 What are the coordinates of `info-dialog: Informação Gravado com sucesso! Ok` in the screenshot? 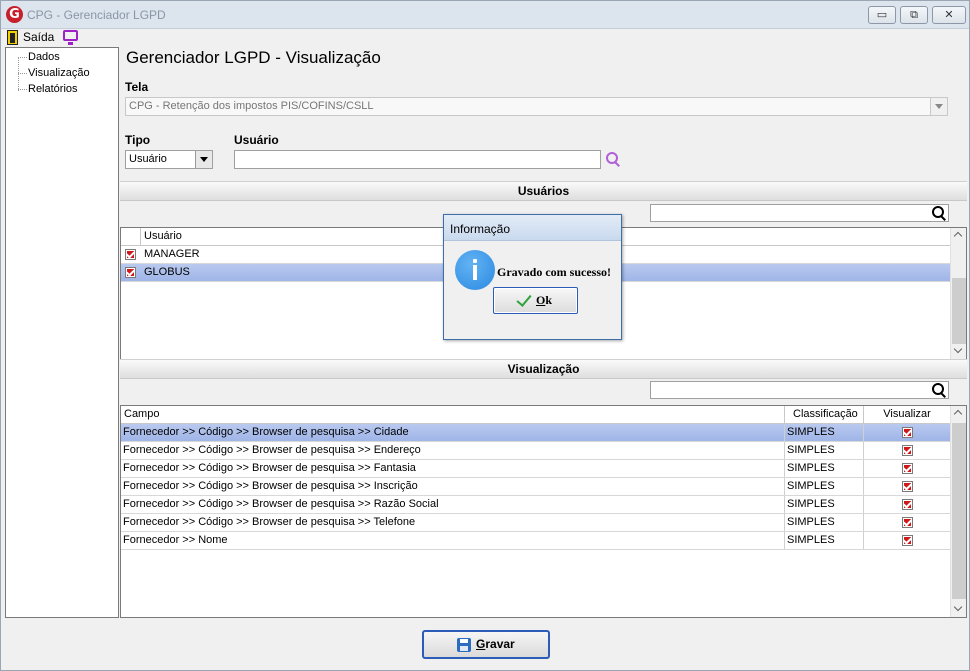 It's located at (532, 277).